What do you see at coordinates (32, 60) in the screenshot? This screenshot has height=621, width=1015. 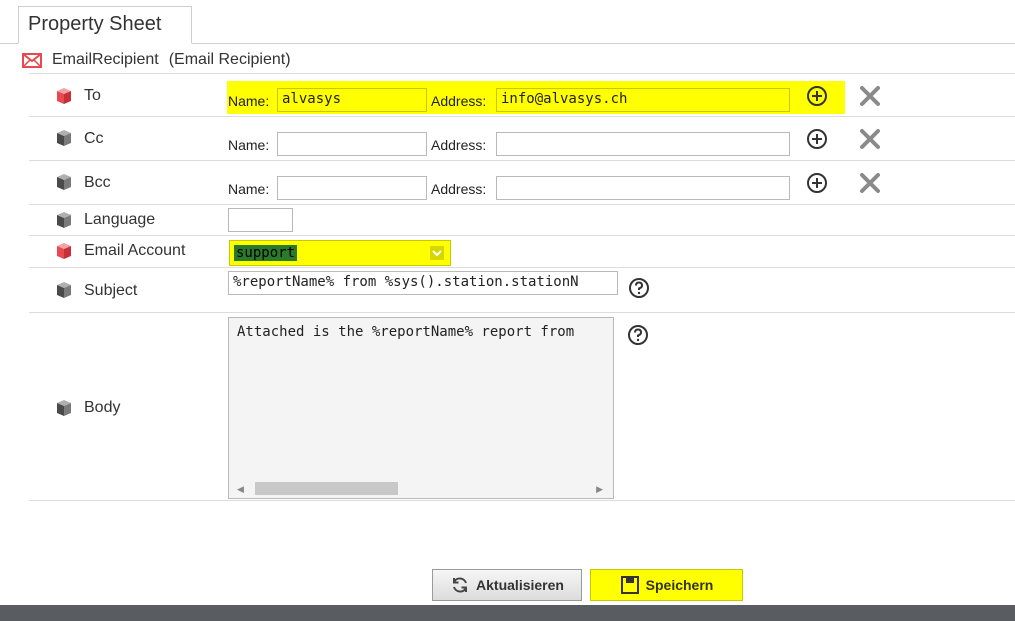 I see `envelope-icon` at bounding box center [32, 60].